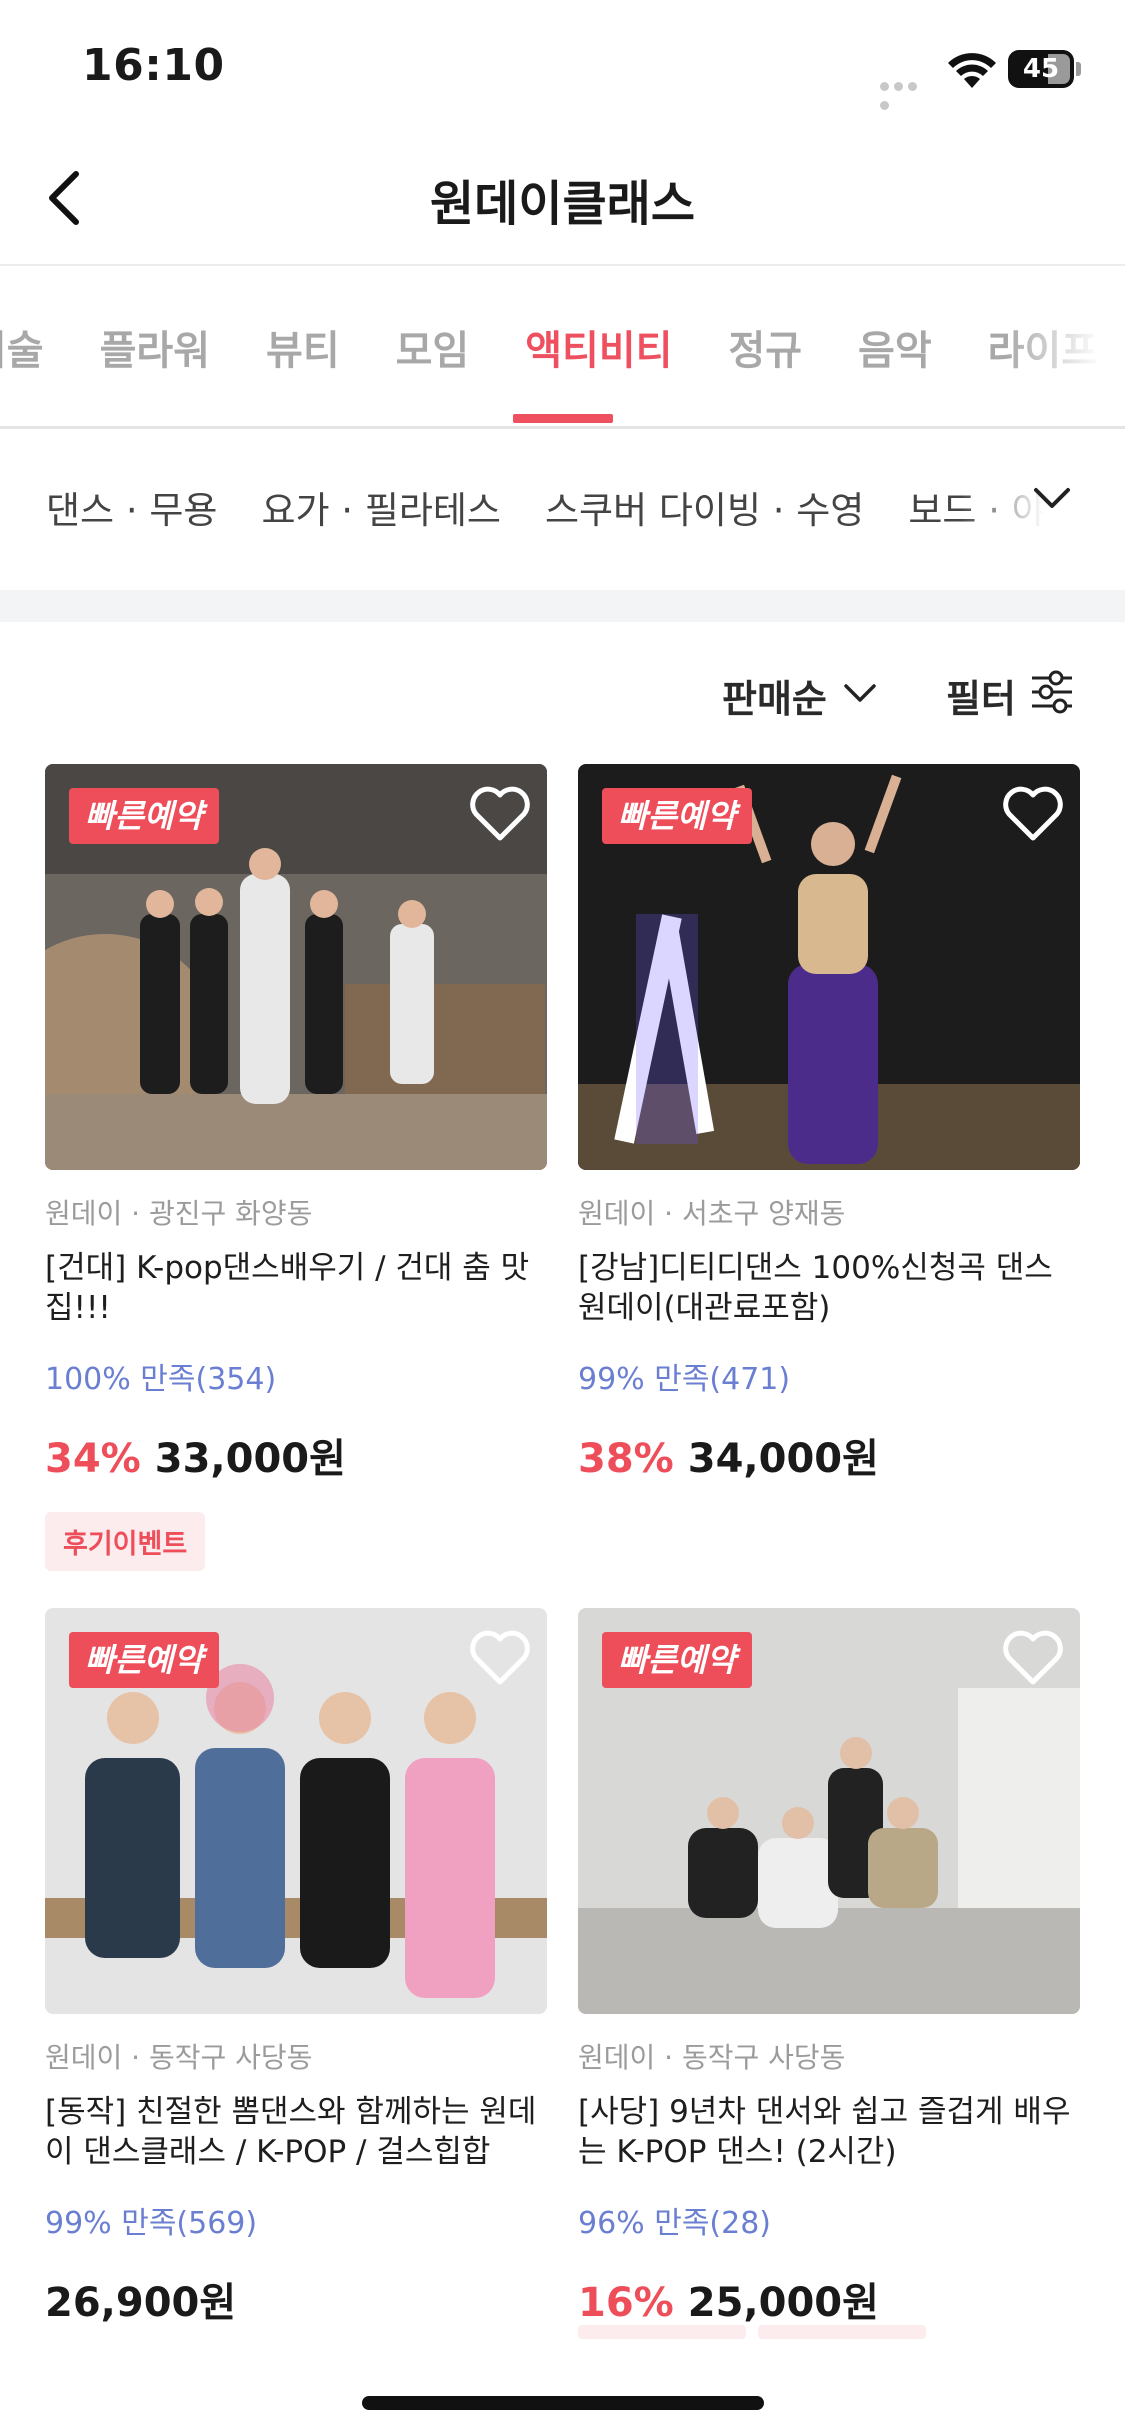 This screenshot has height=2436, width=1125. Describe the element at coordinates (829, 1288) in the screenshot. I see `product-title: [강남]디티디댄스 100%신청곡 댄스원데이(대관료포함)` at that location.